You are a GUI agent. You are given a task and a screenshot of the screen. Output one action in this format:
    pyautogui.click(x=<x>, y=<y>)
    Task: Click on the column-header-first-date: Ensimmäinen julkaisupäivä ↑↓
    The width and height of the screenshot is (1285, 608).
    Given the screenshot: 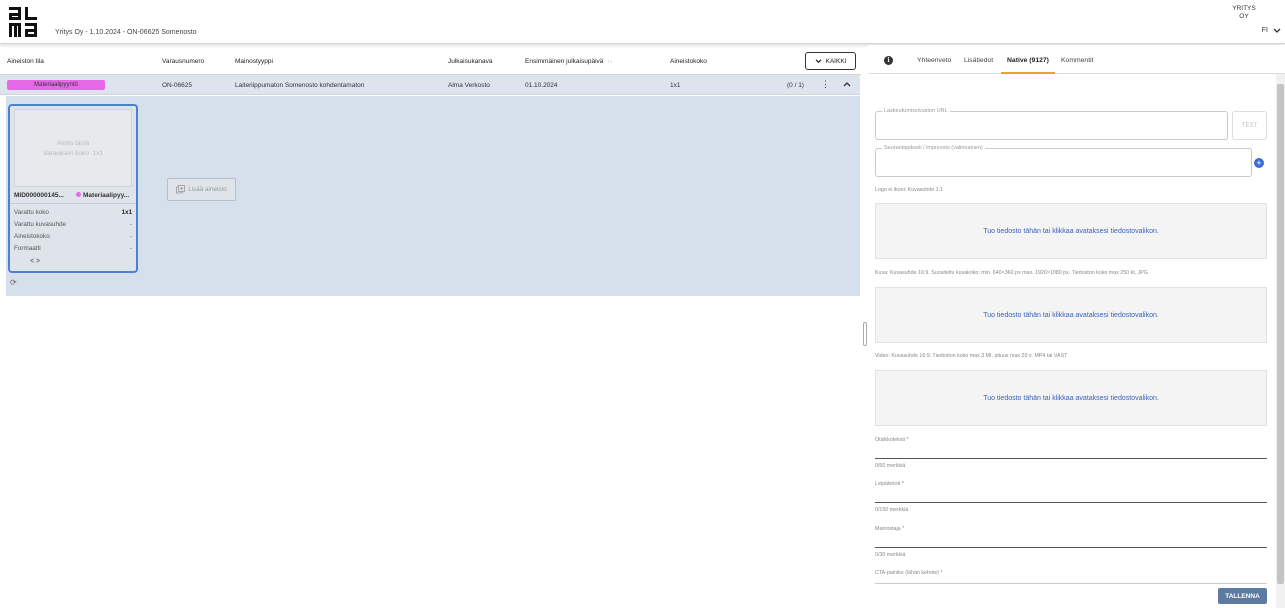 What is the action you would take?
    pyautogui.click(x=568, y=61)
    